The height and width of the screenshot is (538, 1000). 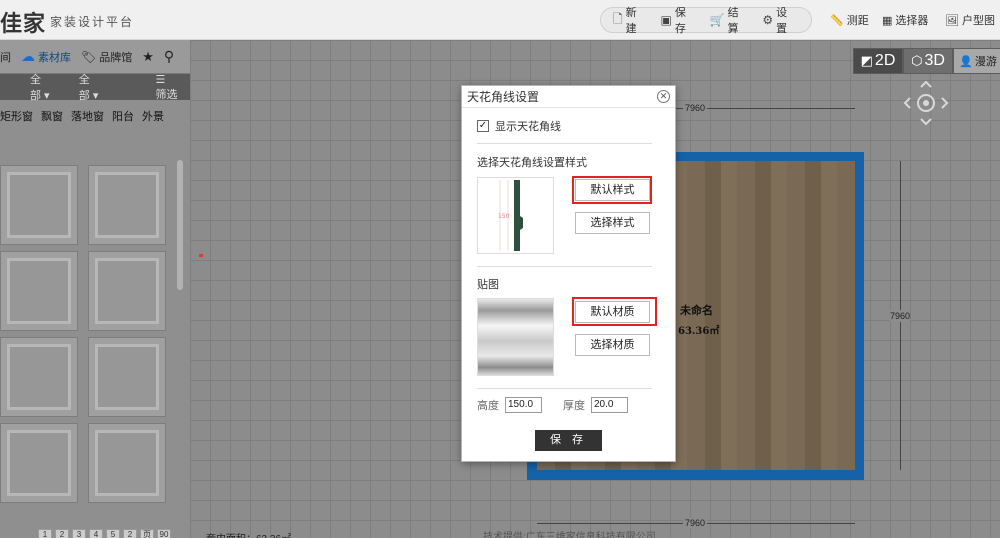 I want to click on svg-text: 150, so click(x=504, y=216).